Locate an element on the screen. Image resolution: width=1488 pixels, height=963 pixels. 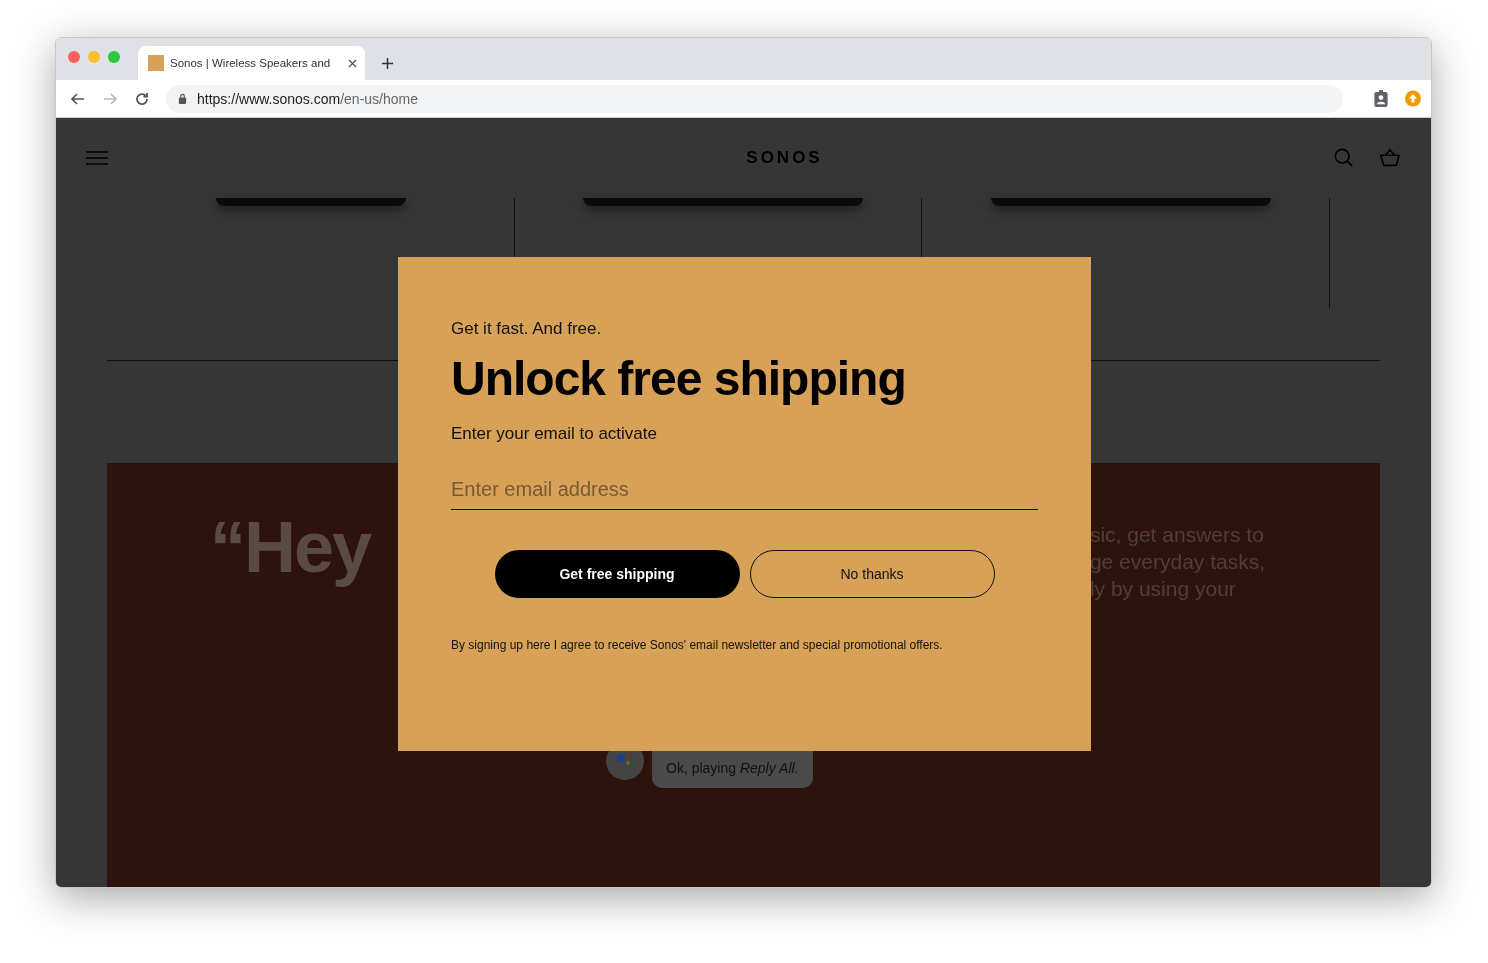
address-bar: https://www.sonos.com/en-us/home is located at coordinates (754, 98).